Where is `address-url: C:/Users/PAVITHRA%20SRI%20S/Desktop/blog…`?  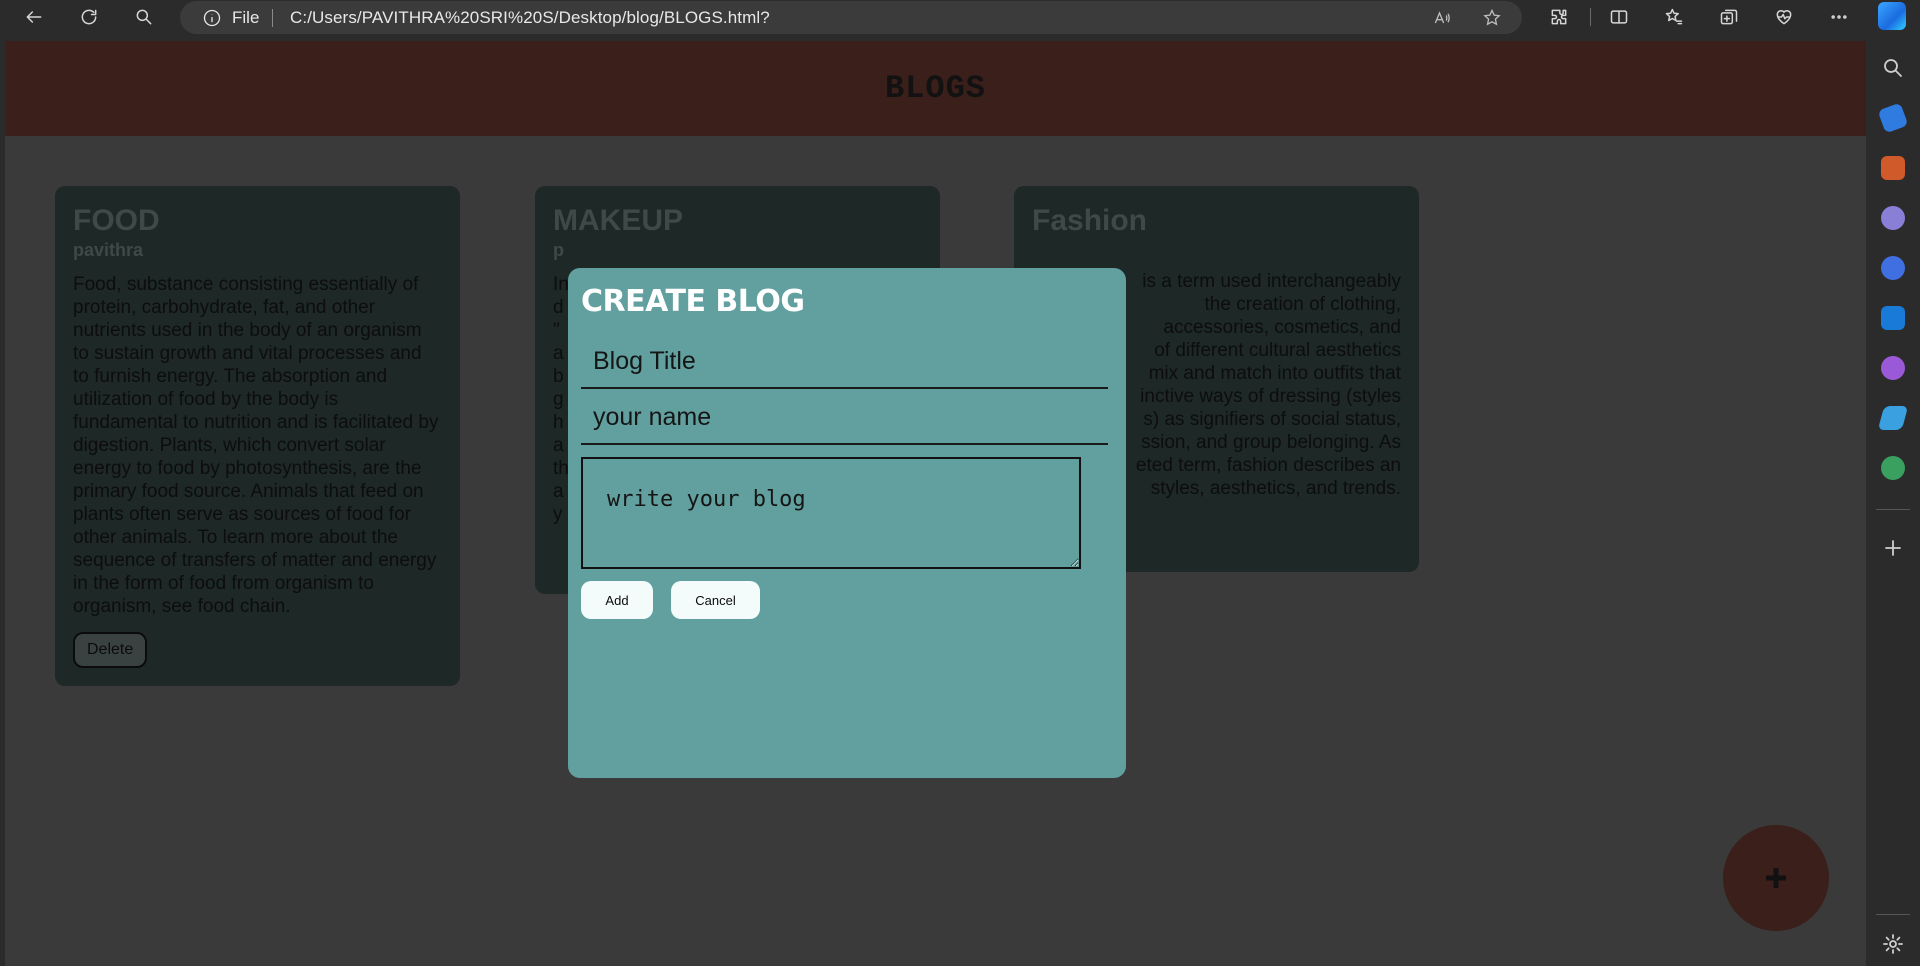
address-url: C:/Users/PAVITHRA%20SRI%20S/Desktop/blog… is located at coordinates (530, 18).